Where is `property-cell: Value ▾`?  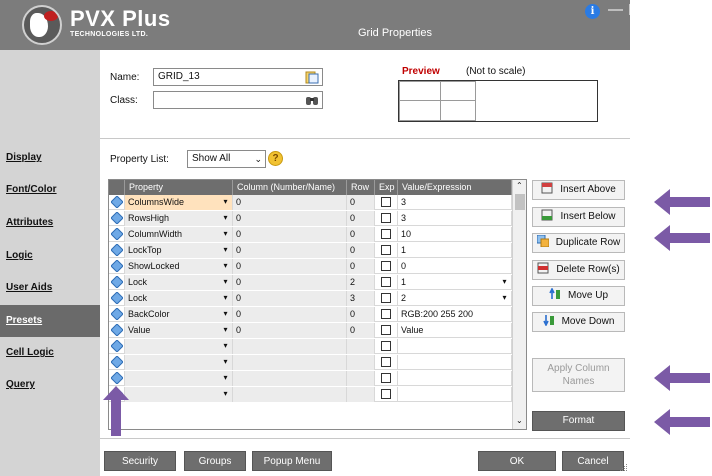 property-cell: Value ▾ is located at coordinates (179, 330).